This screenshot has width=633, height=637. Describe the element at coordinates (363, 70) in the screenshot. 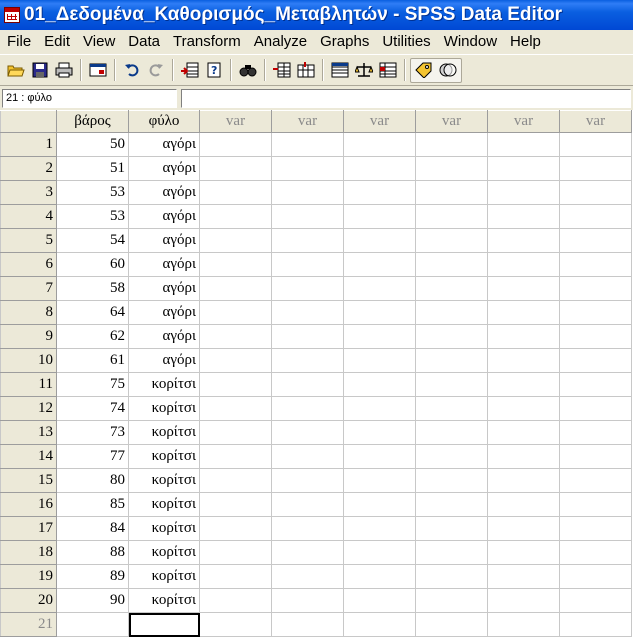

I see `weight-cases-icon` at that location.